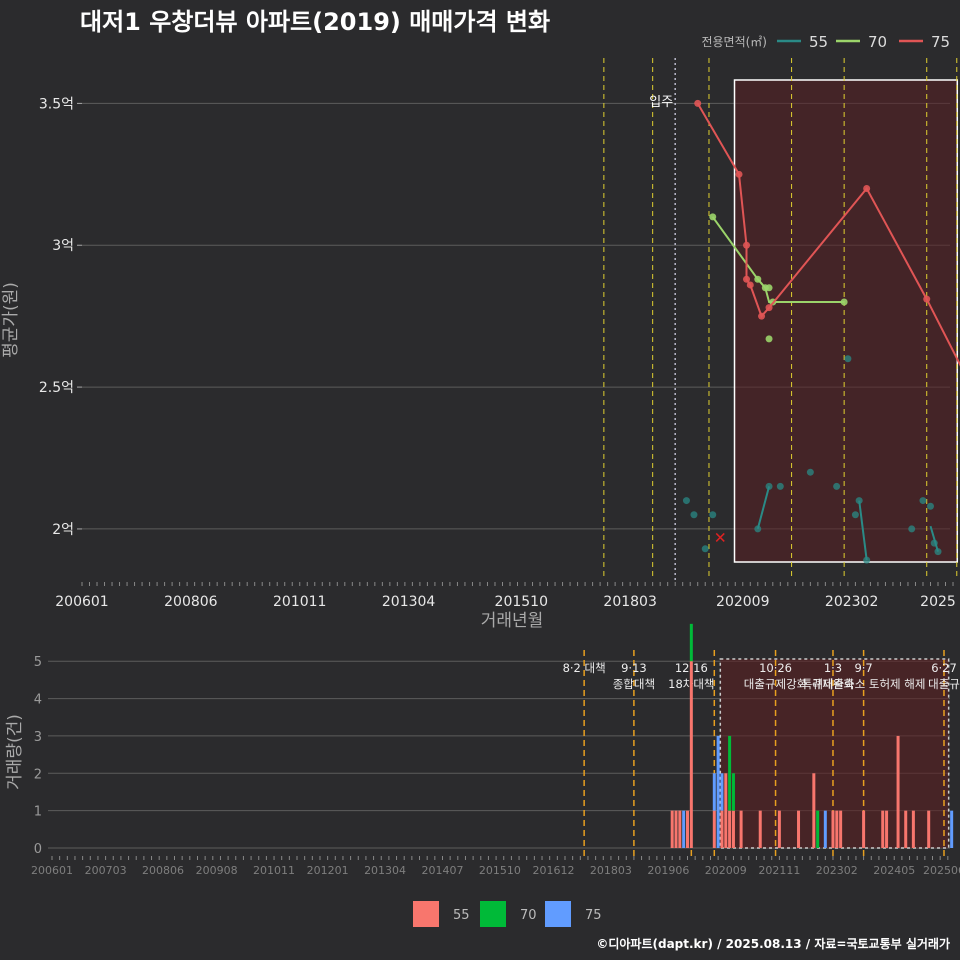  Describe the element at coordinates (38, 812) in the screenshot. I see `bar-y-tick-label: 1` at that location.